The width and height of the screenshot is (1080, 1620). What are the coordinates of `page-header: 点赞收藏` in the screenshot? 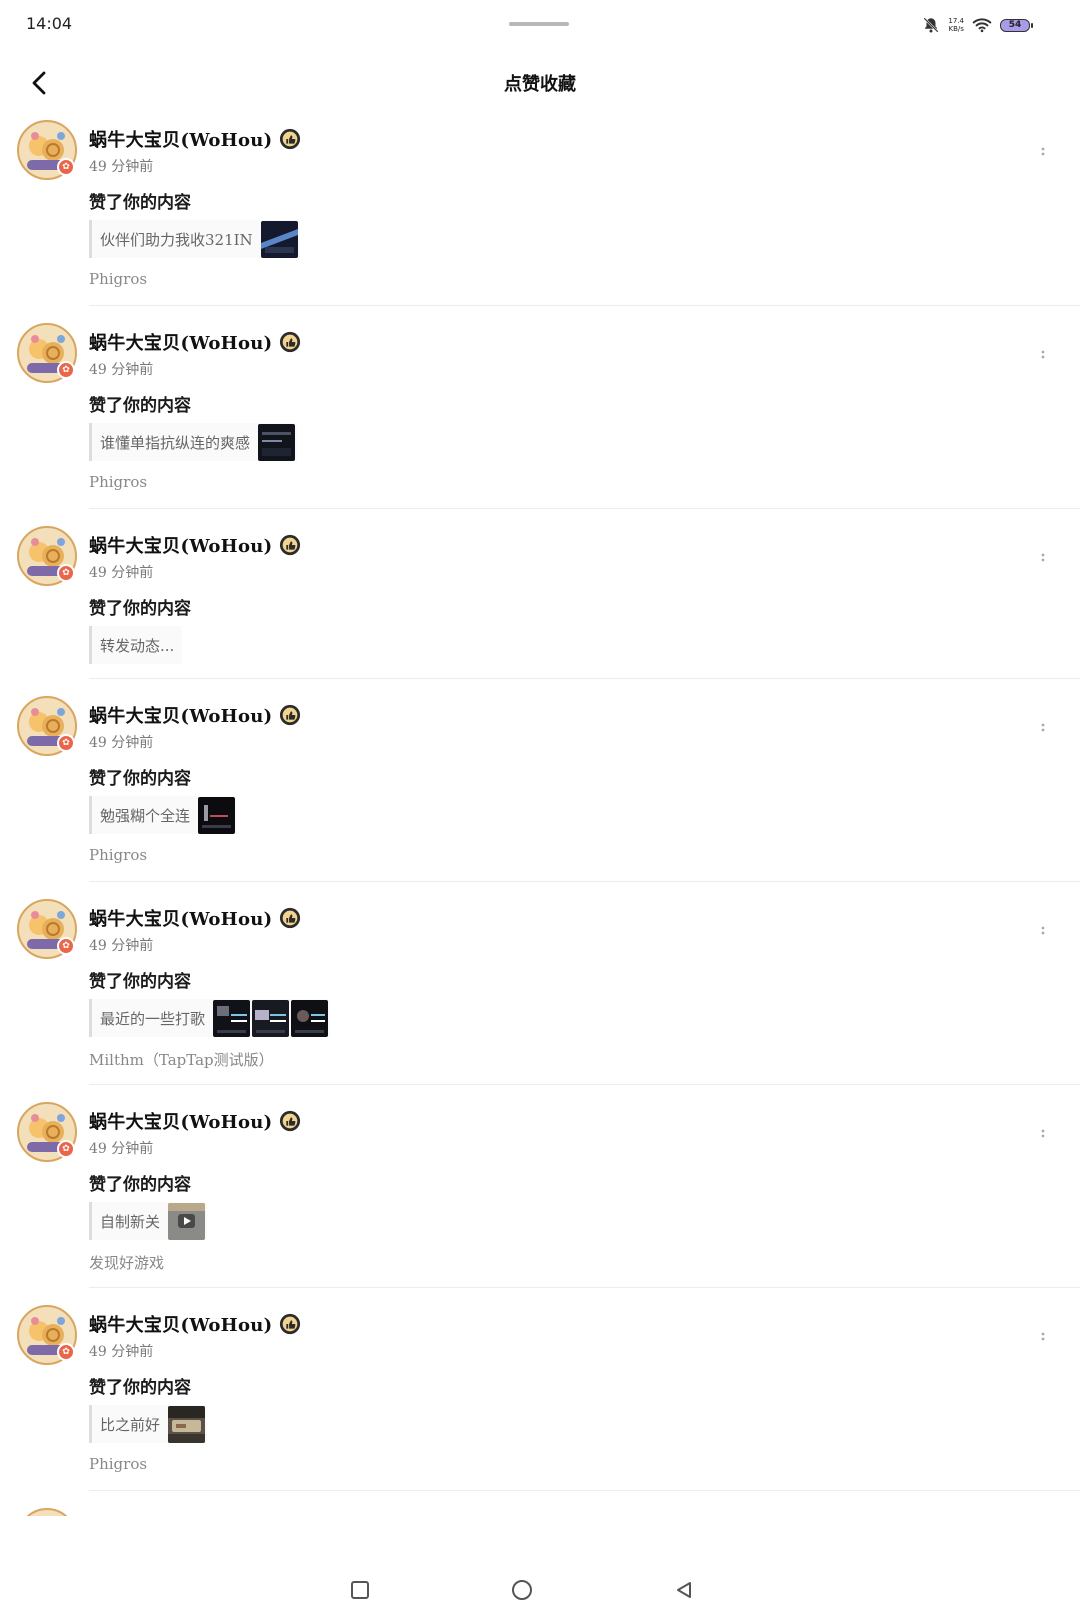 It's located at (540, 83).